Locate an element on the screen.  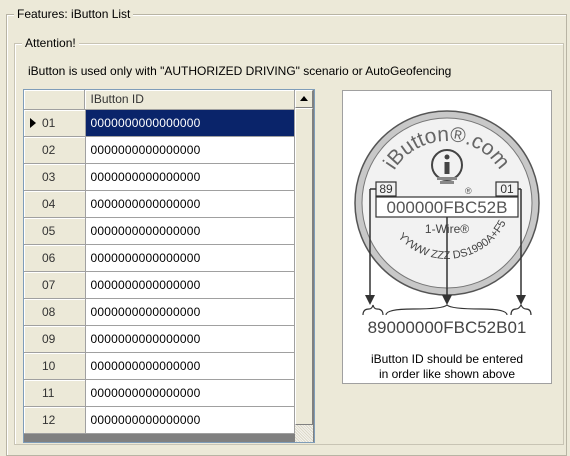
table-row: 09 0000000000000000 is located at coordinates (159, 339).